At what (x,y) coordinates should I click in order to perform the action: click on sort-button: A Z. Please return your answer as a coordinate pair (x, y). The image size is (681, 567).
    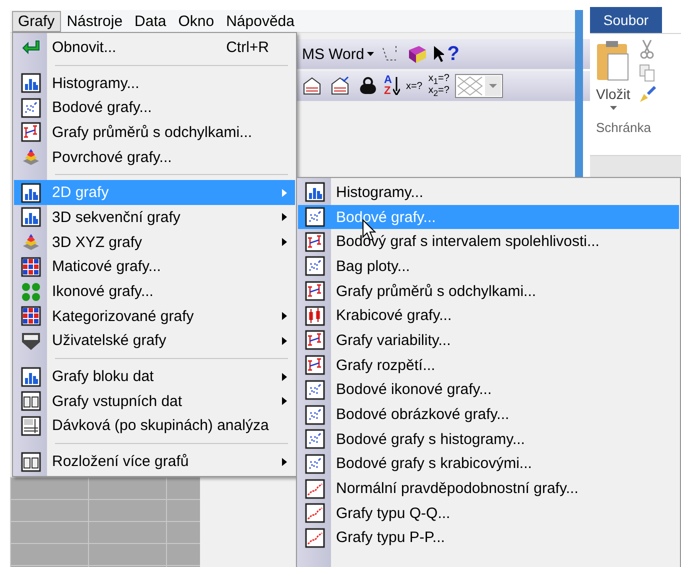
    Looking at the image, I should click on (392, 86).